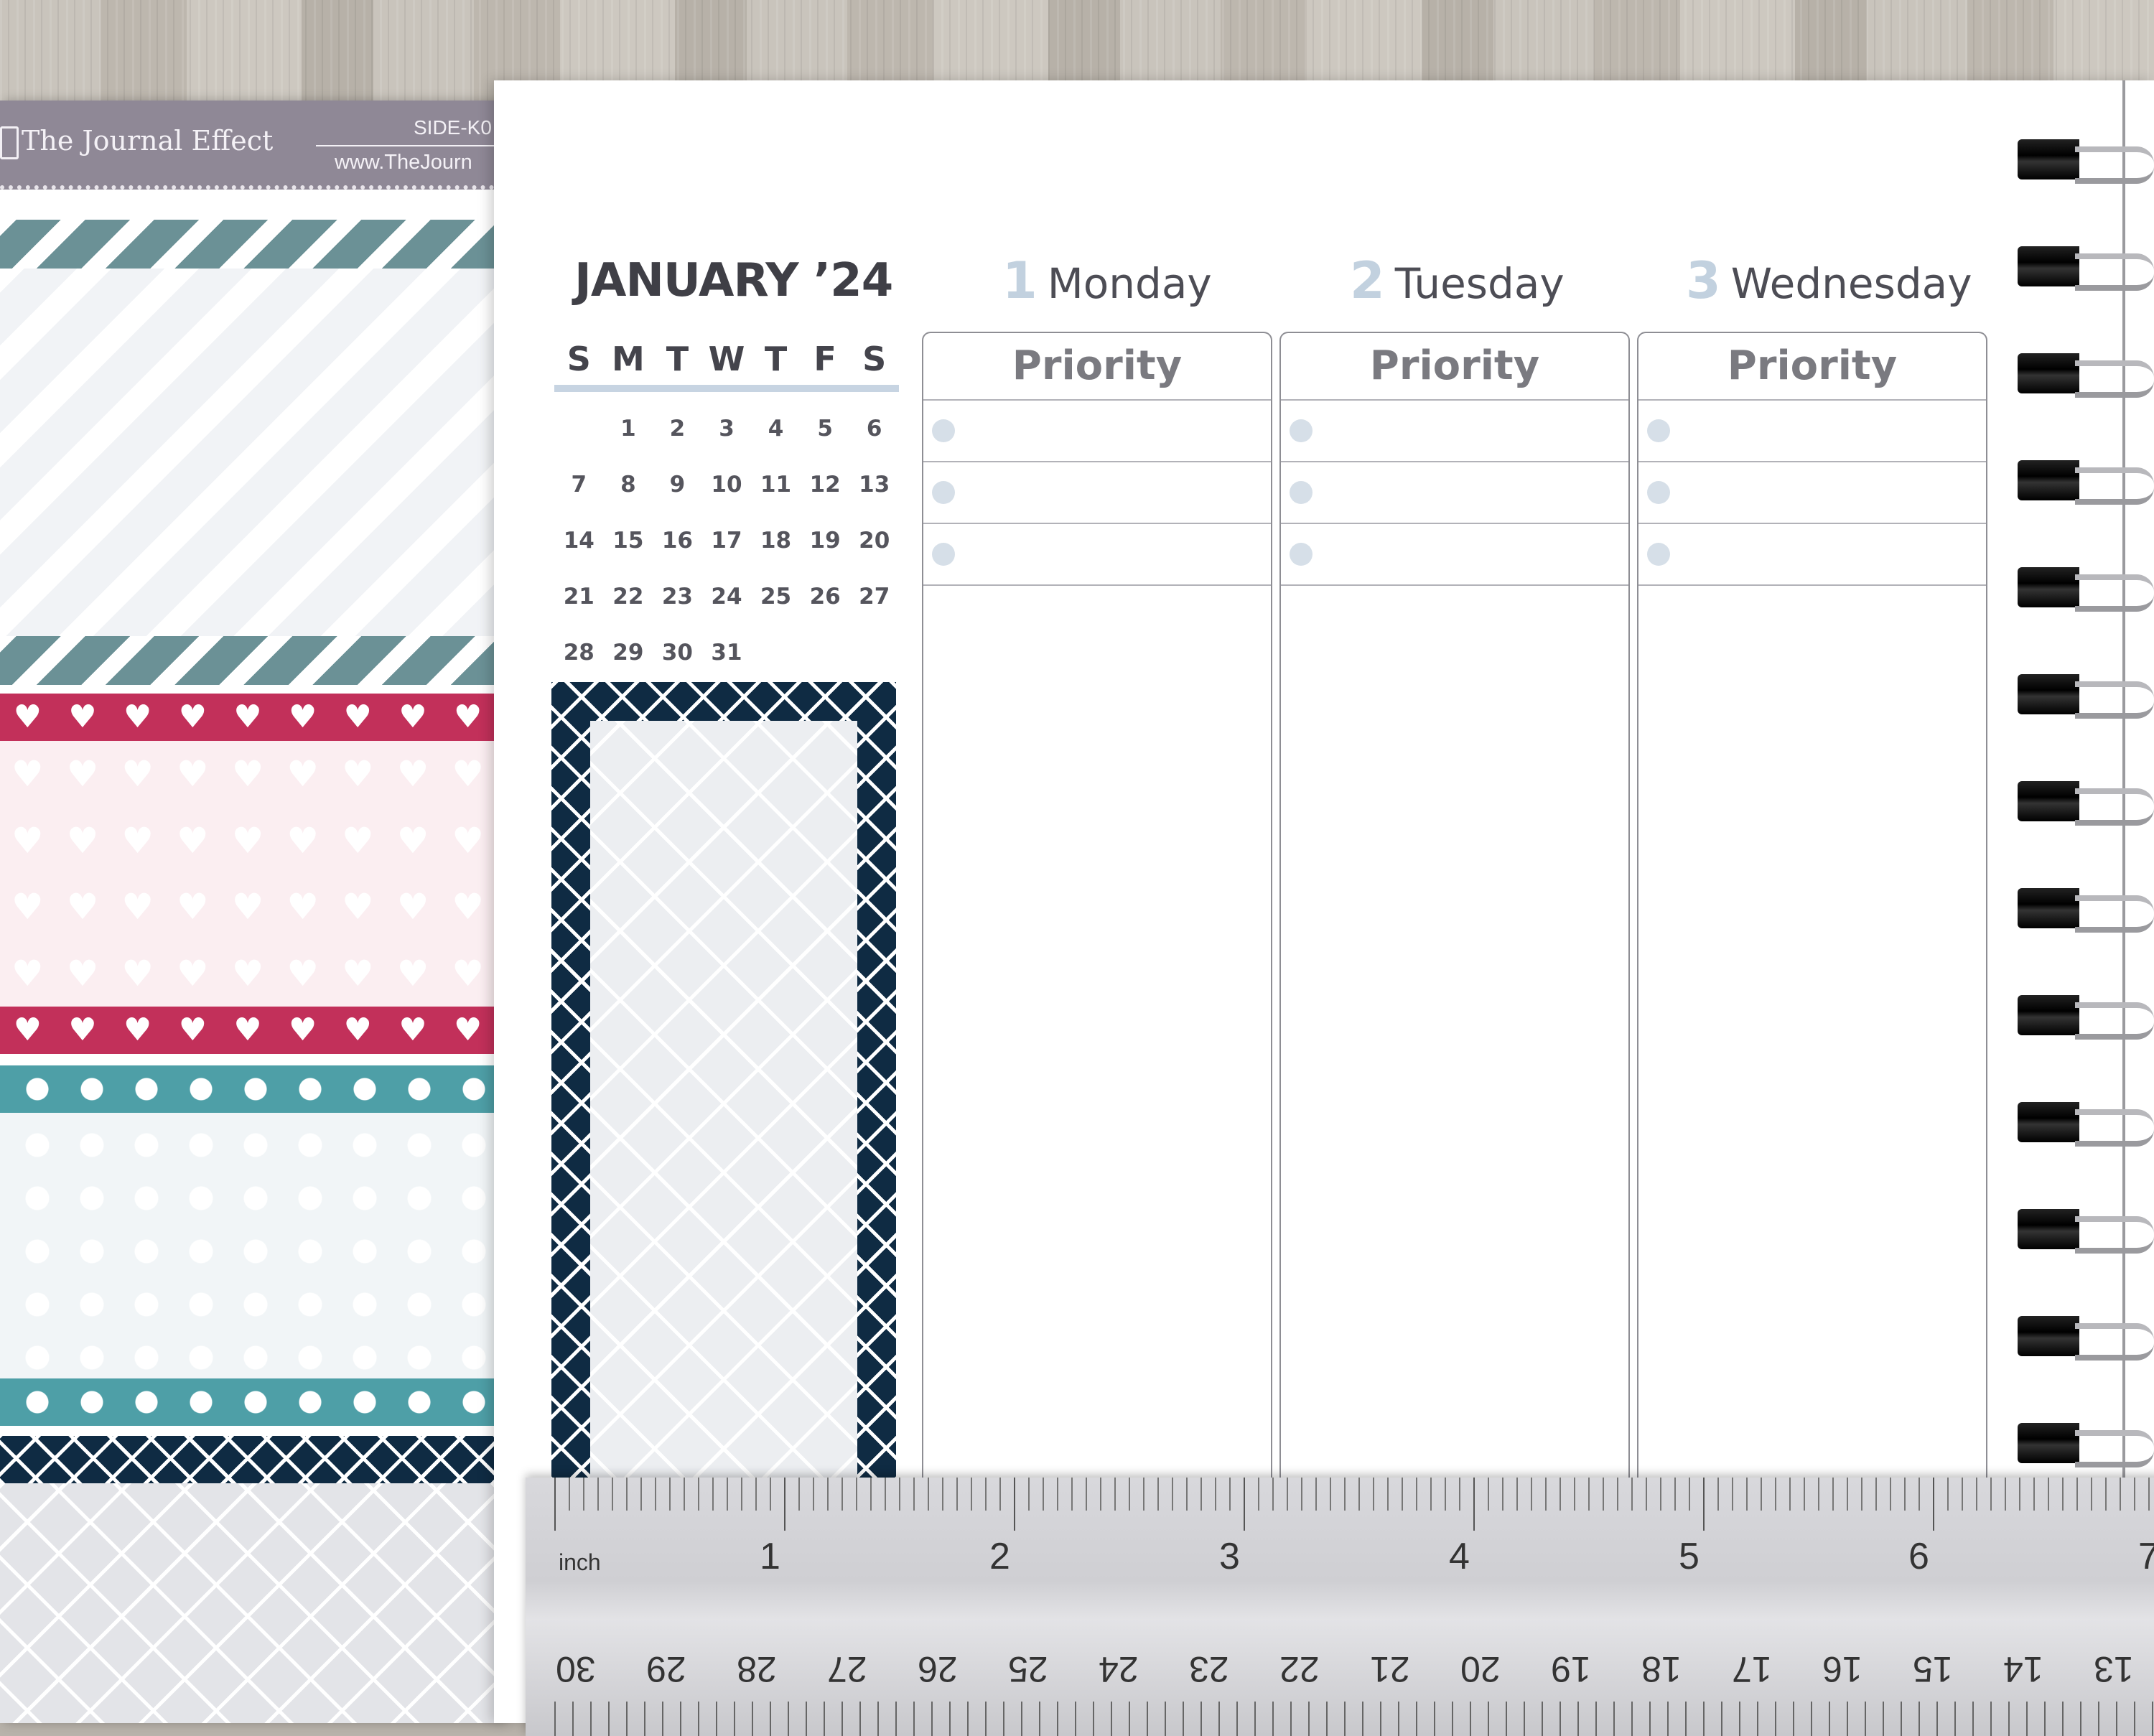 The height and width of the screenshot is (1736, 2154). I want to click on day-name: Monday, so click(1129, 283).